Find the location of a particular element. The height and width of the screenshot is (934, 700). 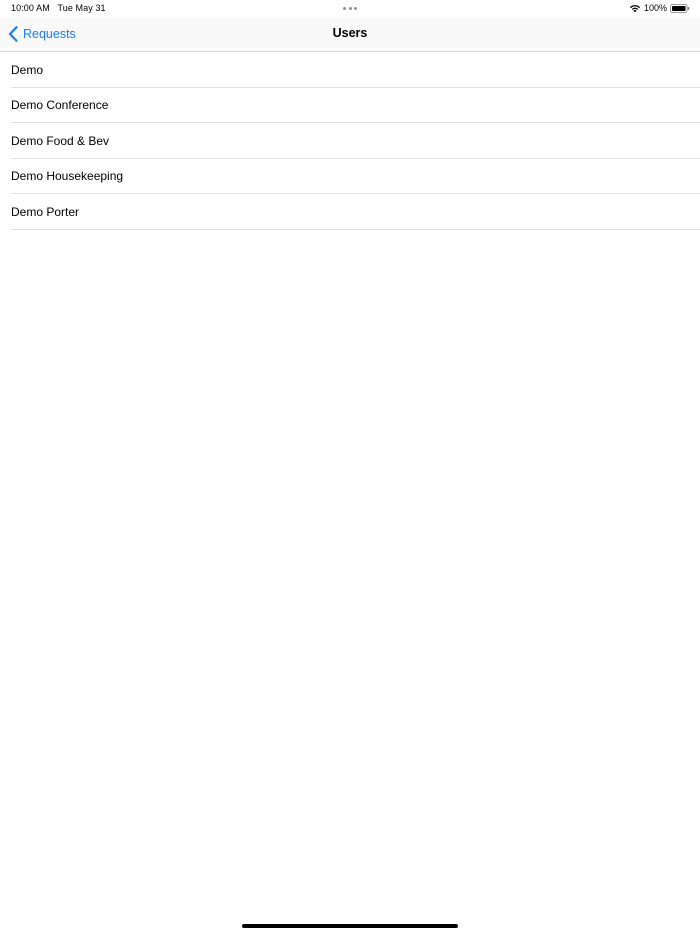

home-indicator is located at coordinates (350, 926).